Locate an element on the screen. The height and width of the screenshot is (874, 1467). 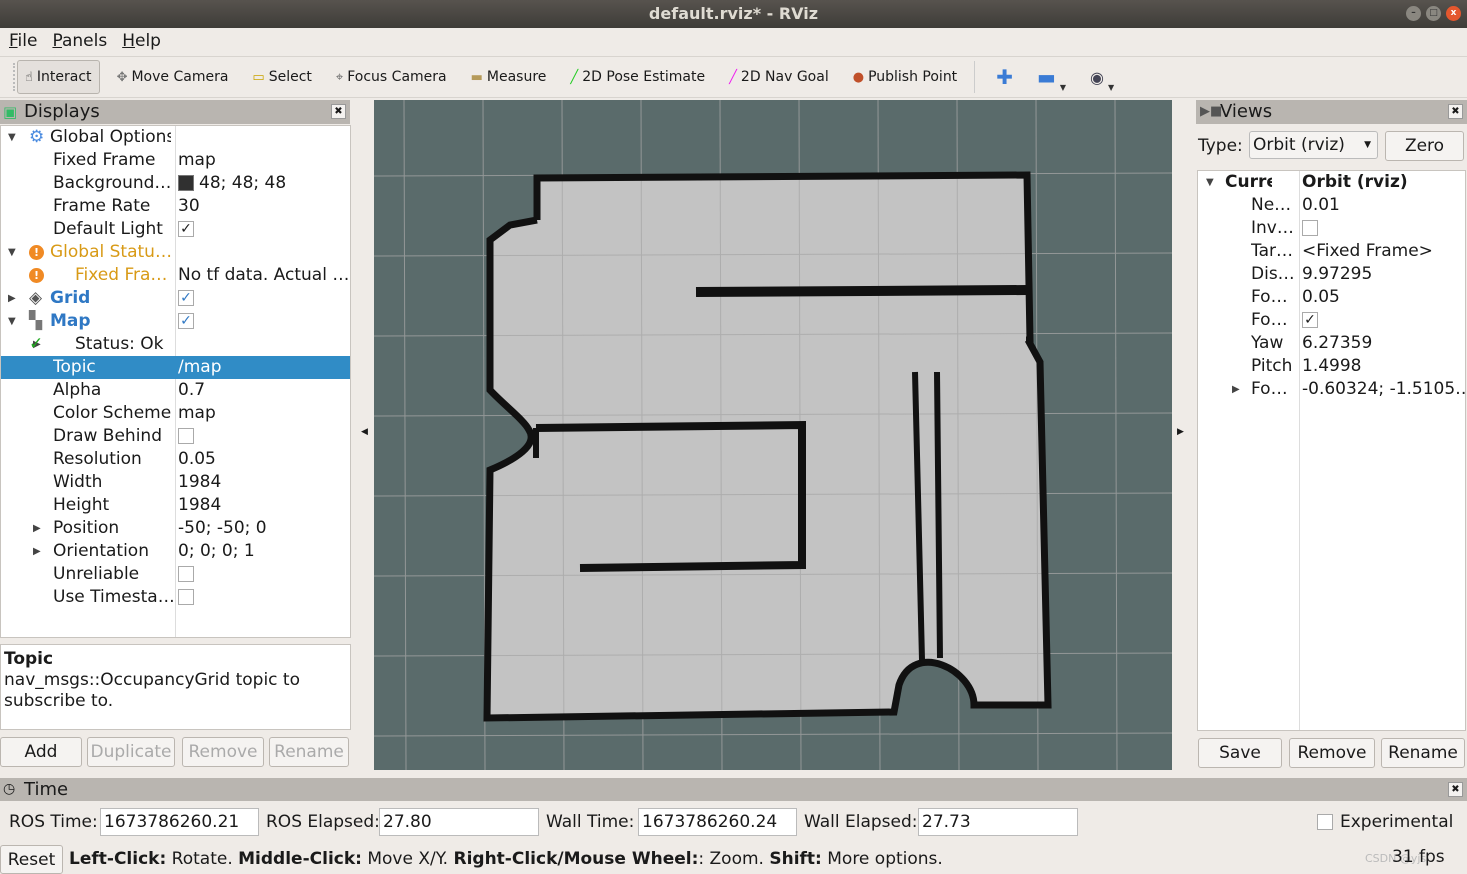
add-display-button: Add is located at coordinates (41, 752).